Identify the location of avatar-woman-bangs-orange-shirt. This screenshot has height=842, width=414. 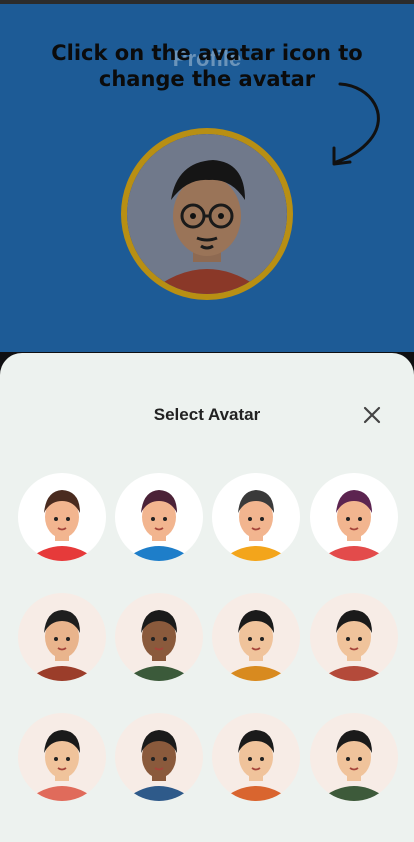
(256, 637).